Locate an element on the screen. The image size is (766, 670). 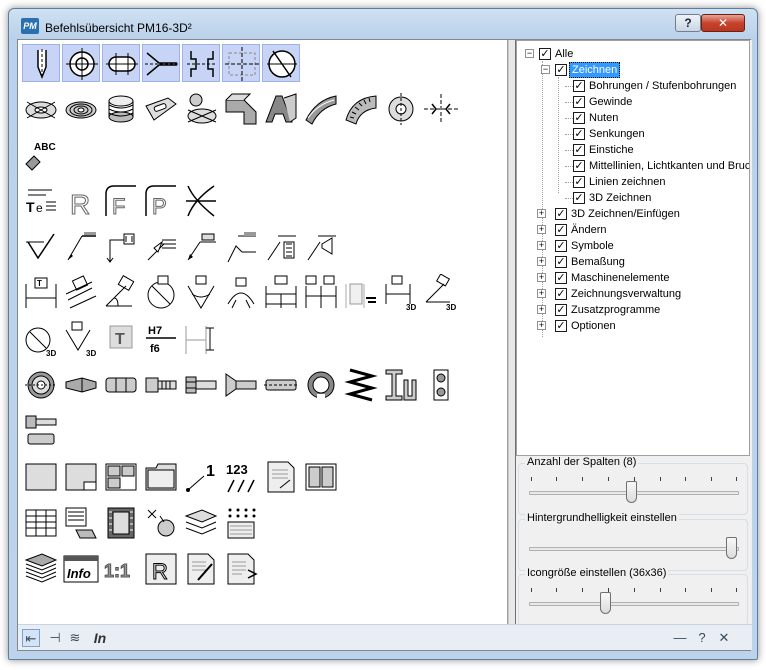
dim-horizontal-icon: T is located at coordinates (41, 293).